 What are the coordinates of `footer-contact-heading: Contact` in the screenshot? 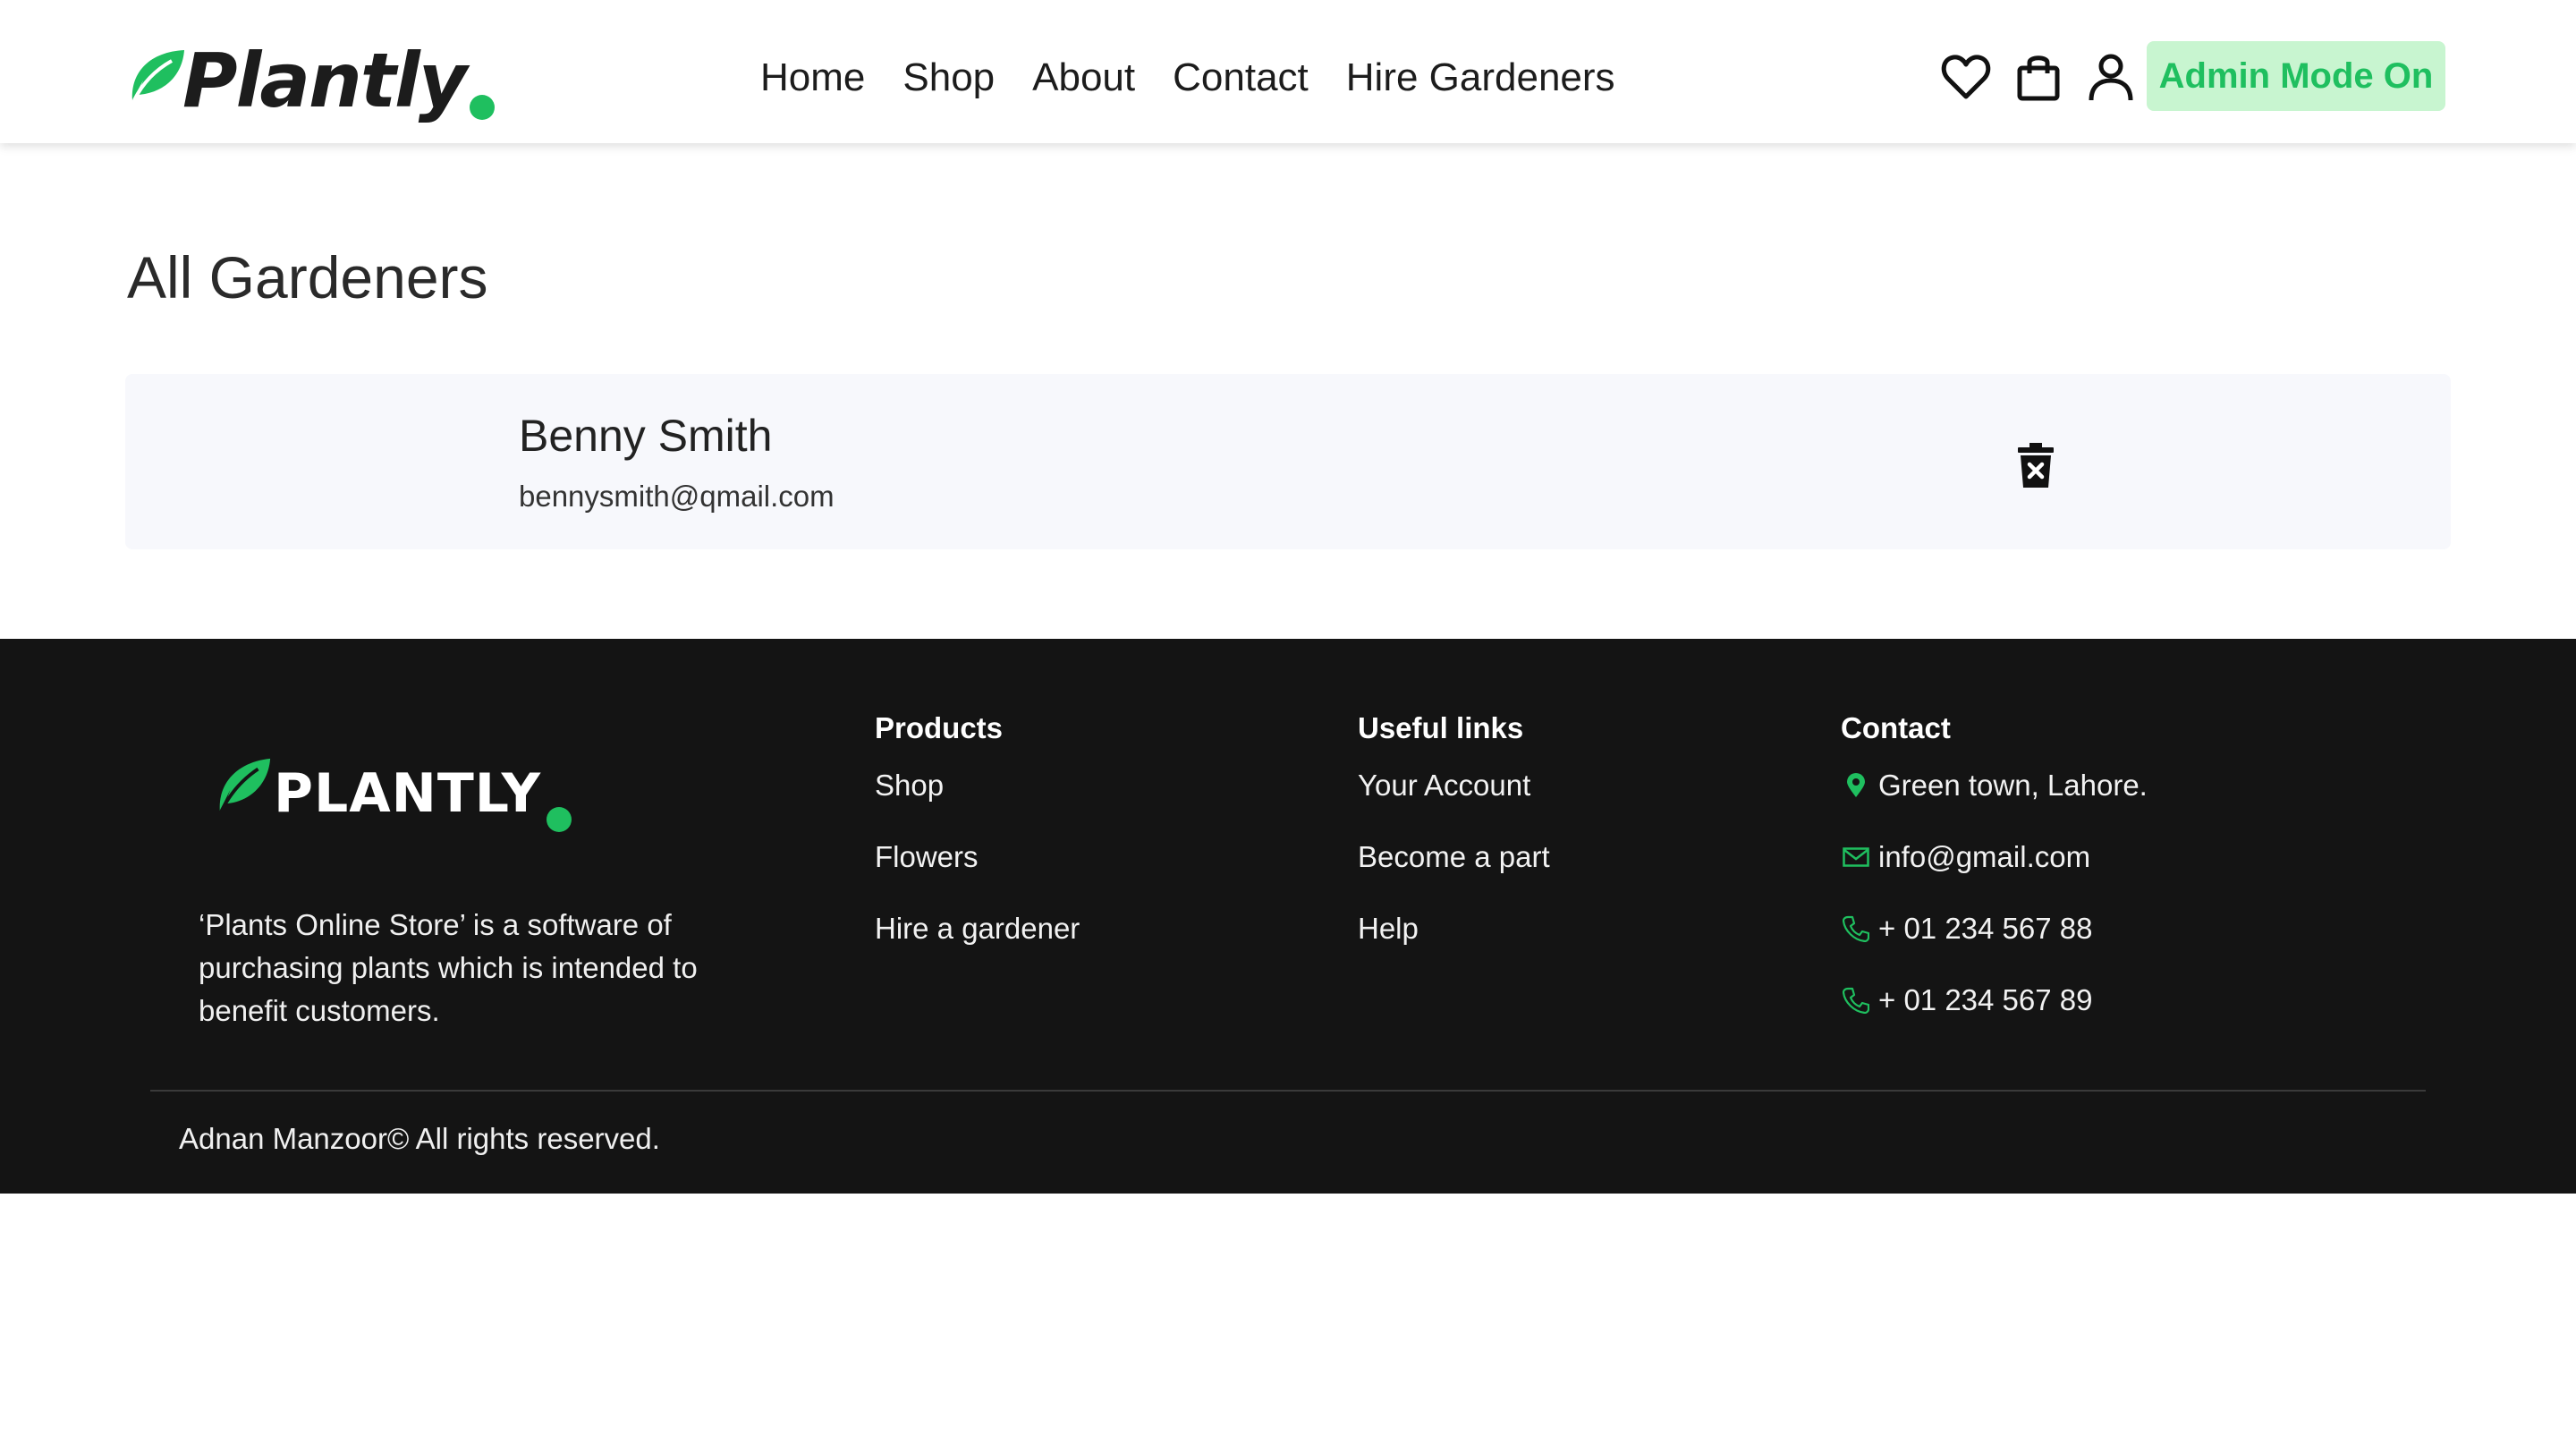 It's located at (1896, 727).